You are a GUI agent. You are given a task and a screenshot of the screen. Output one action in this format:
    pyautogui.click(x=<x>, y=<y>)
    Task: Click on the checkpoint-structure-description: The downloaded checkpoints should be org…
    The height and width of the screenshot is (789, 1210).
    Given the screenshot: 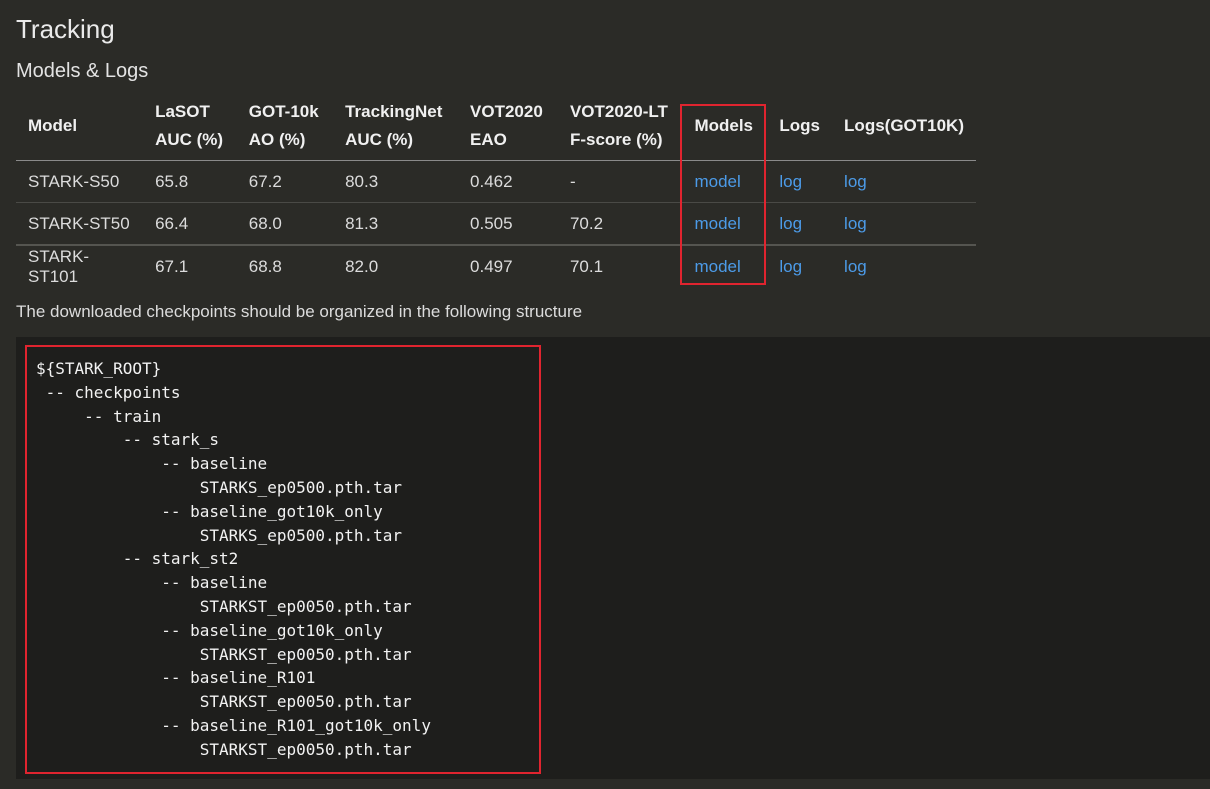 What is the action you would take?
    pyautogui.click(x=299, y=311)
    